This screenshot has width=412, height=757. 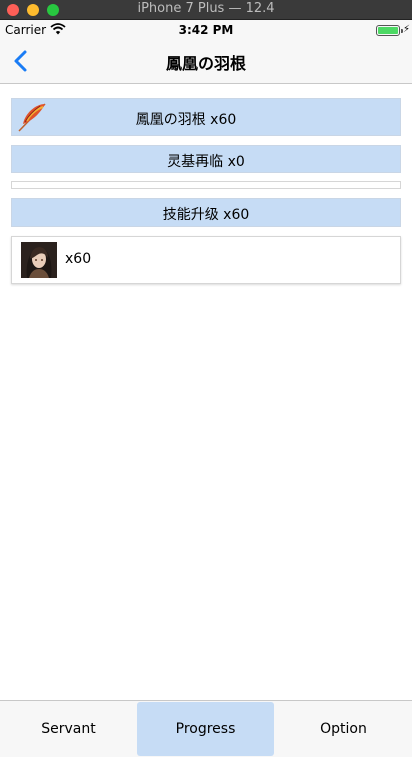 I want to click on servant-row: x60, so click(x=206, y=260).